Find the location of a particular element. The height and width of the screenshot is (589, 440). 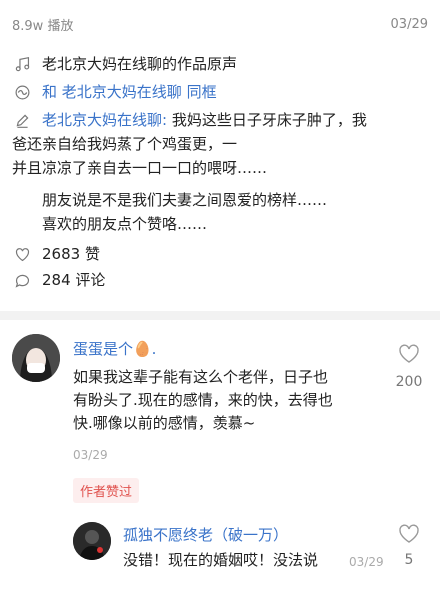

comment-icon is located at coordinates (22, 280).